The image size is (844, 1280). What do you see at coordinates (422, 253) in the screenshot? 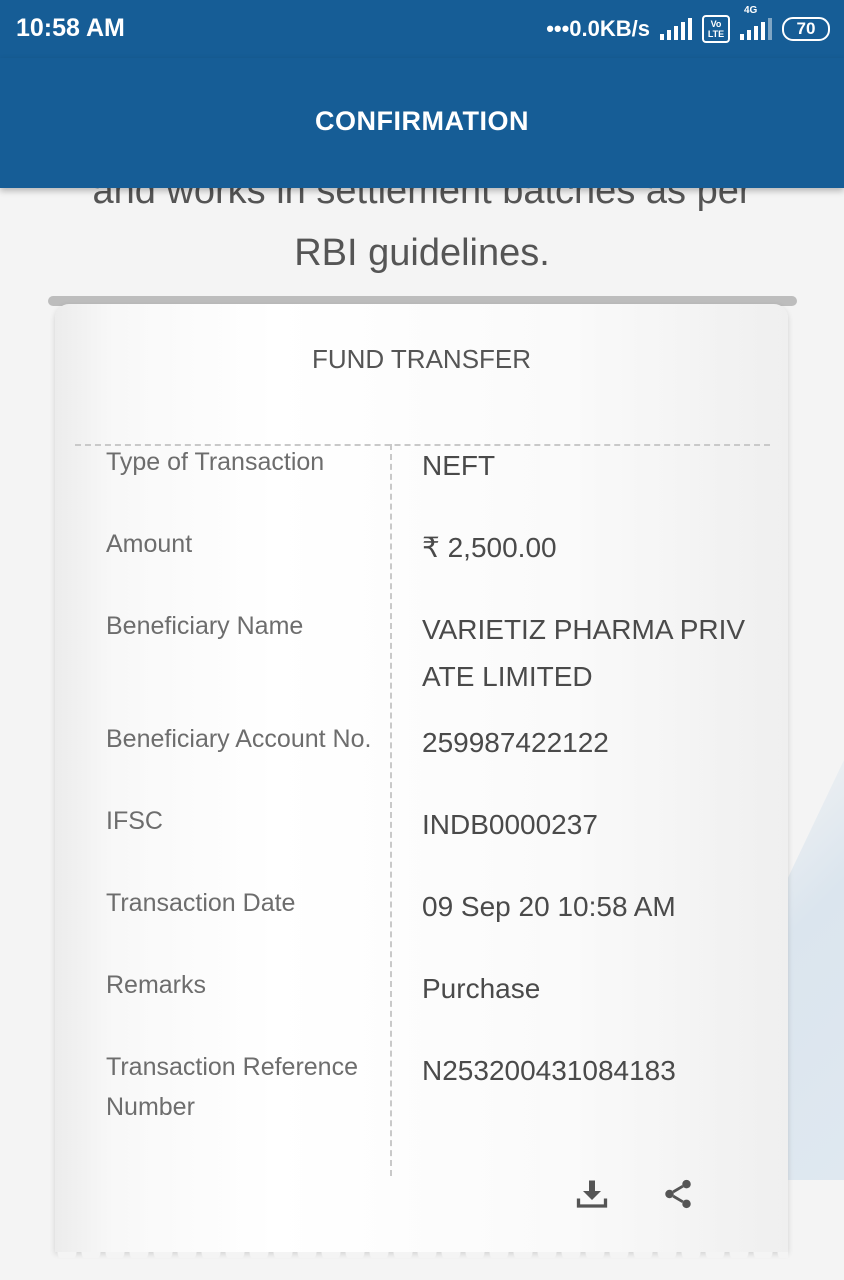
I see `notice-line-last: RBI guidelines.` at bounding box center [422, 253].